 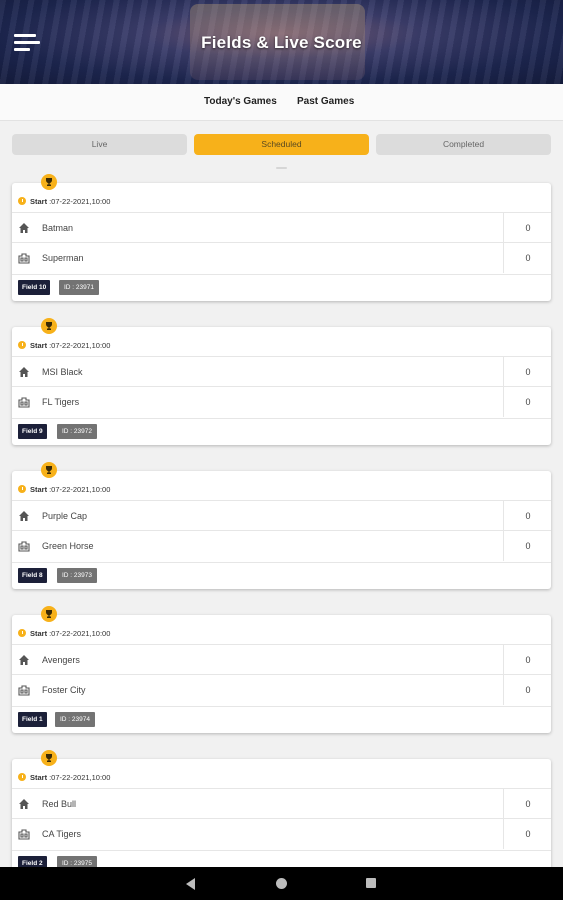 What do you see at coordinates (32, 719) in the screenshot?
I see `field-badge: Field 1` at bounding box center [32, 719].